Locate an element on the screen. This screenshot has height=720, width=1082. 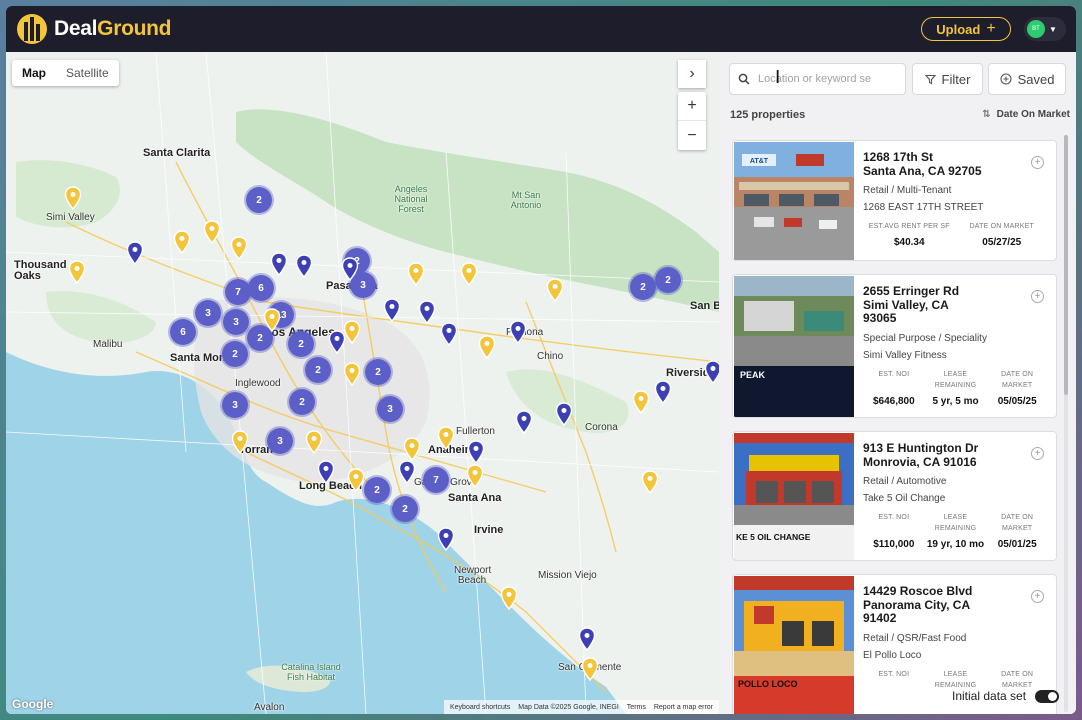
map-tab-satellite: Satellite is located at coordinates (87, 73).